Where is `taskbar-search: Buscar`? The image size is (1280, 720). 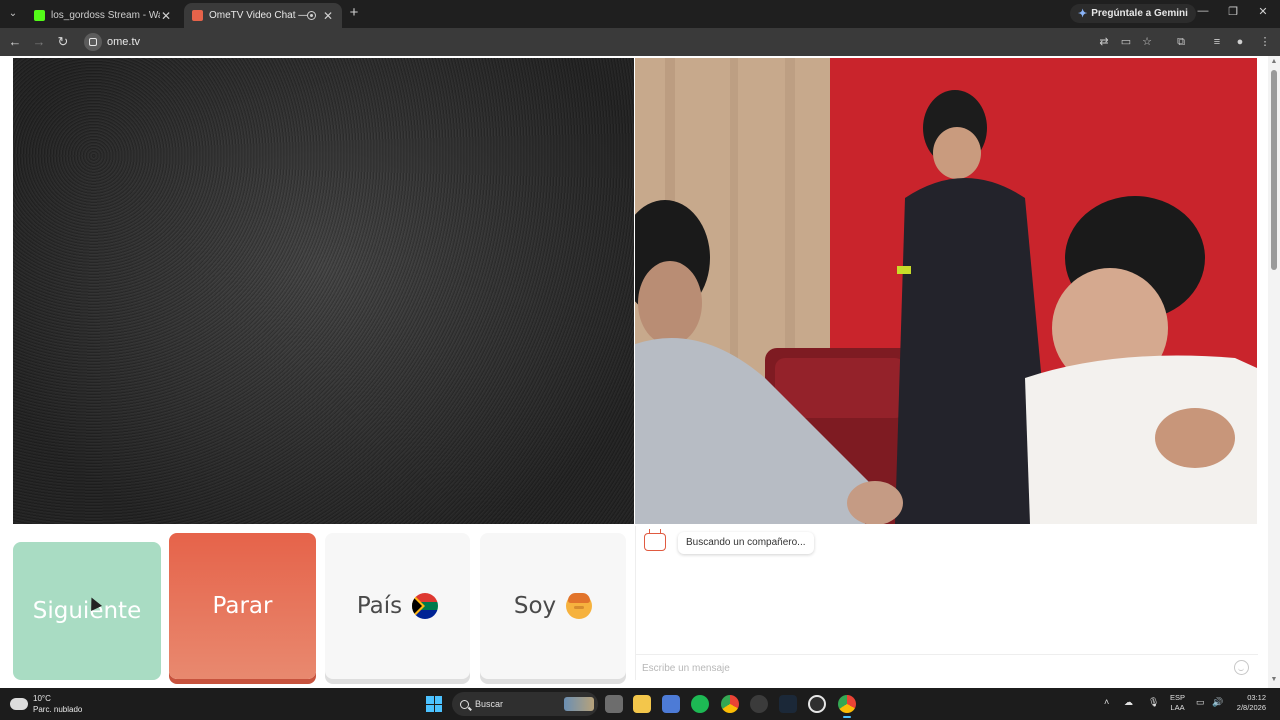 taskbar-search: Buscar is located at coordinates (525, 704).